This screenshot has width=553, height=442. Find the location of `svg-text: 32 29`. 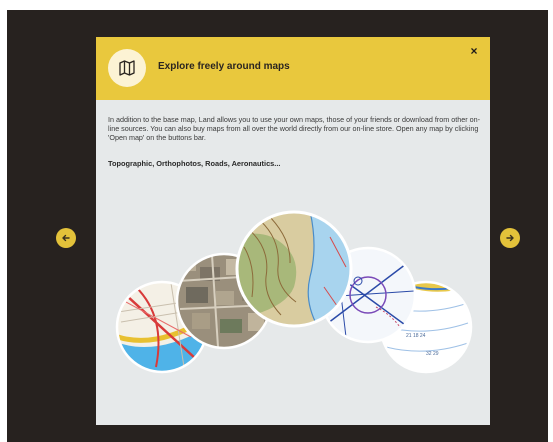

svg-text: 32 29 is located at coordinates (432, 354).